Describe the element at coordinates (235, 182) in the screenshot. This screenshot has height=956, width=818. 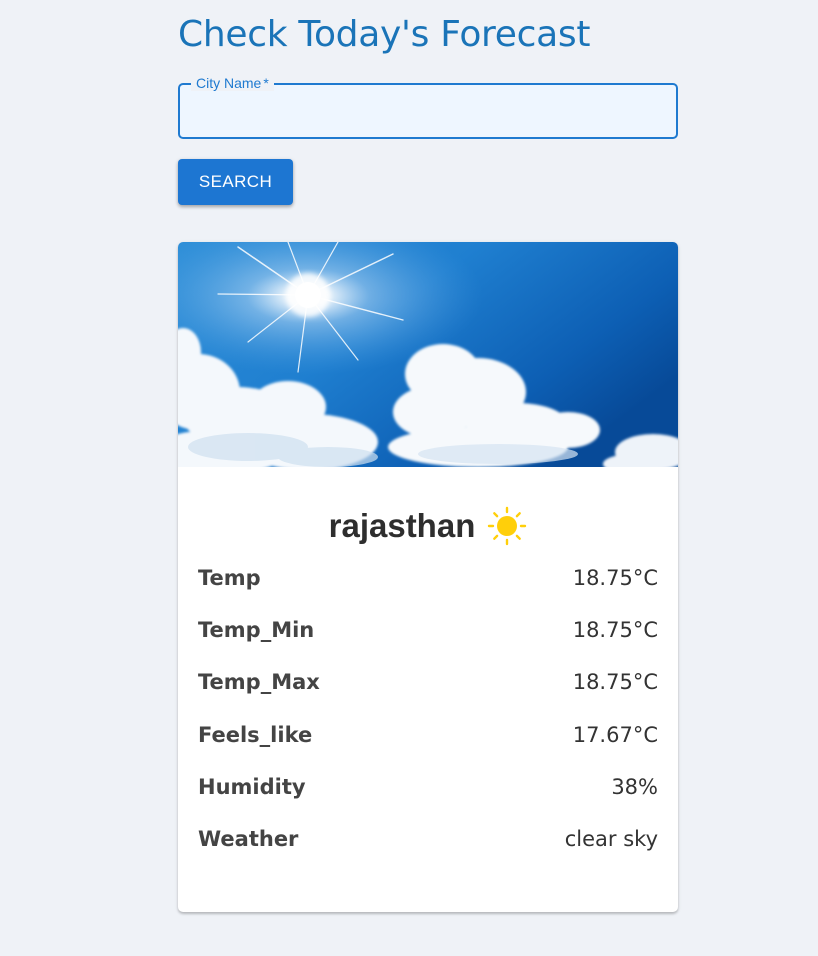
I see `search-button: SEARCH` at that location.